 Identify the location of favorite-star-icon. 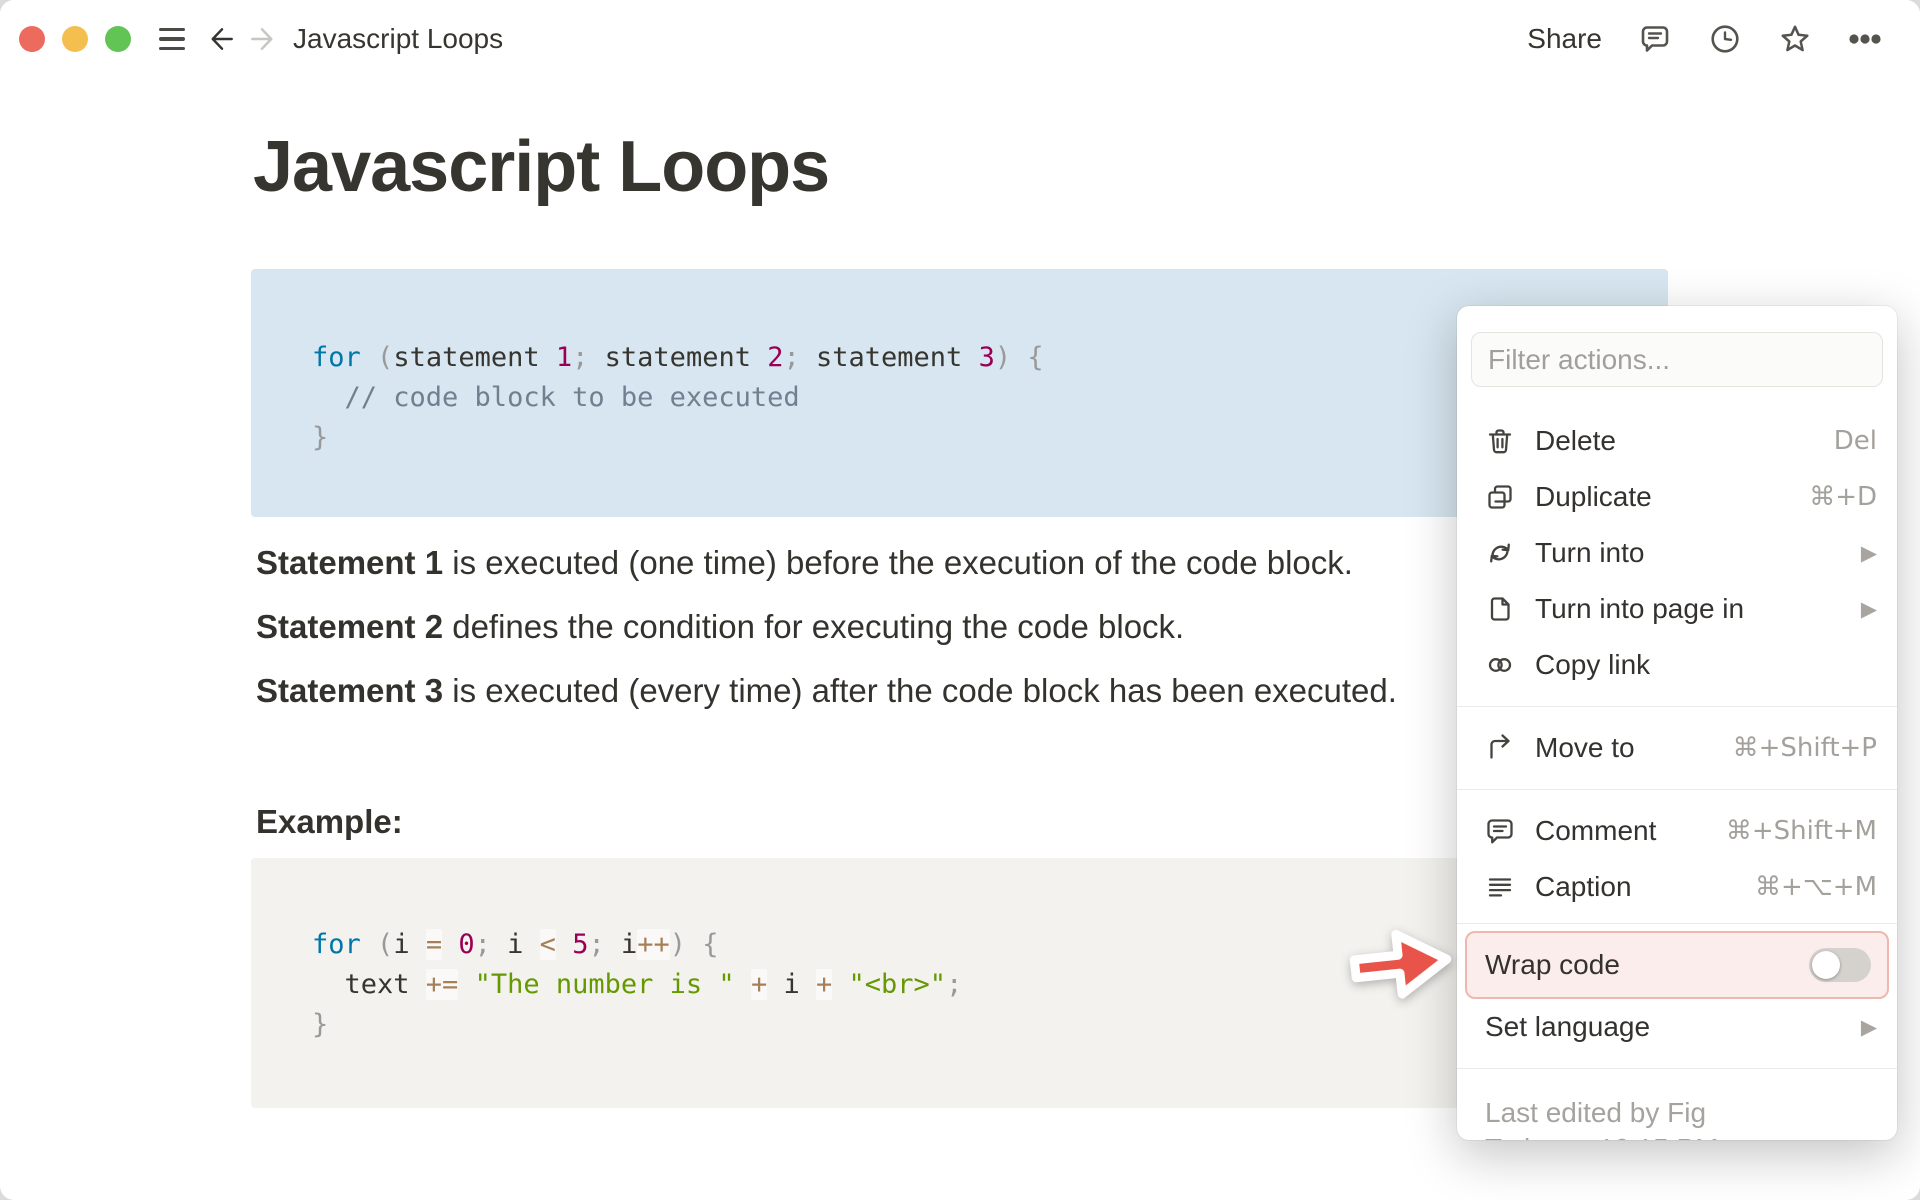
(1795, 39).